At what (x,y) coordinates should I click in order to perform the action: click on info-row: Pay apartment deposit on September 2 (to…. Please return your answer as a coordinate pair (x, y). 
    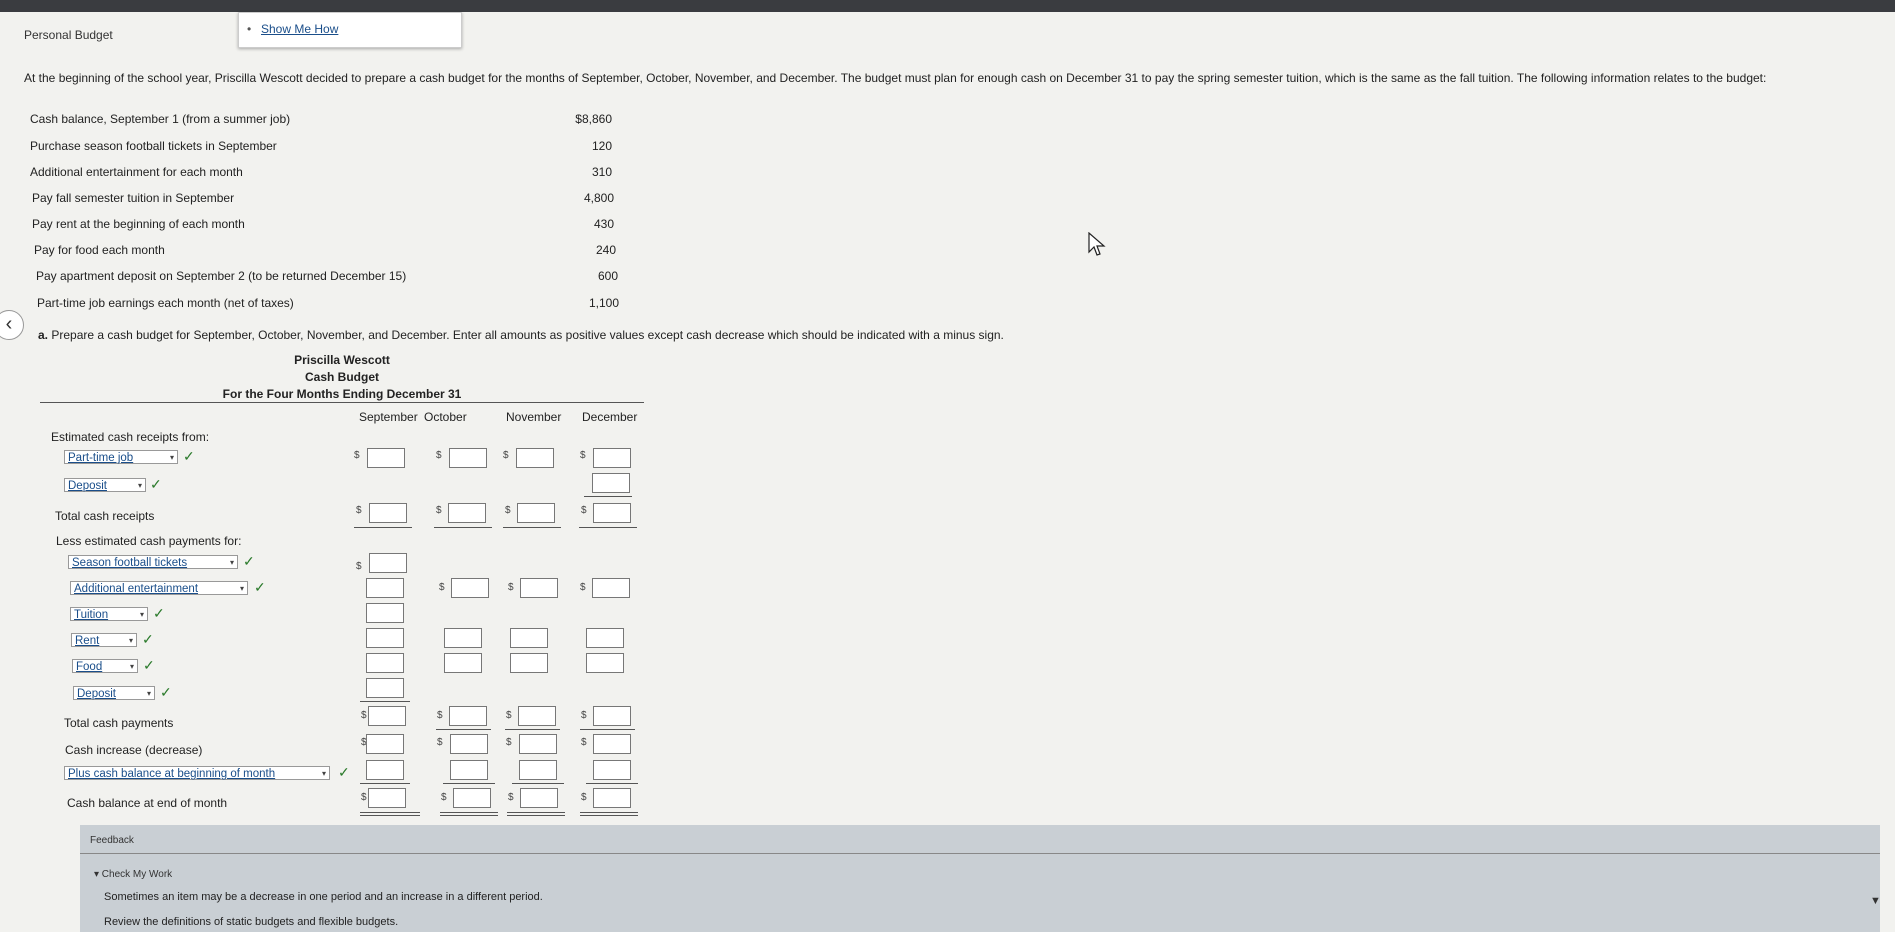
    Looking at the image, I should click on (336, 278).